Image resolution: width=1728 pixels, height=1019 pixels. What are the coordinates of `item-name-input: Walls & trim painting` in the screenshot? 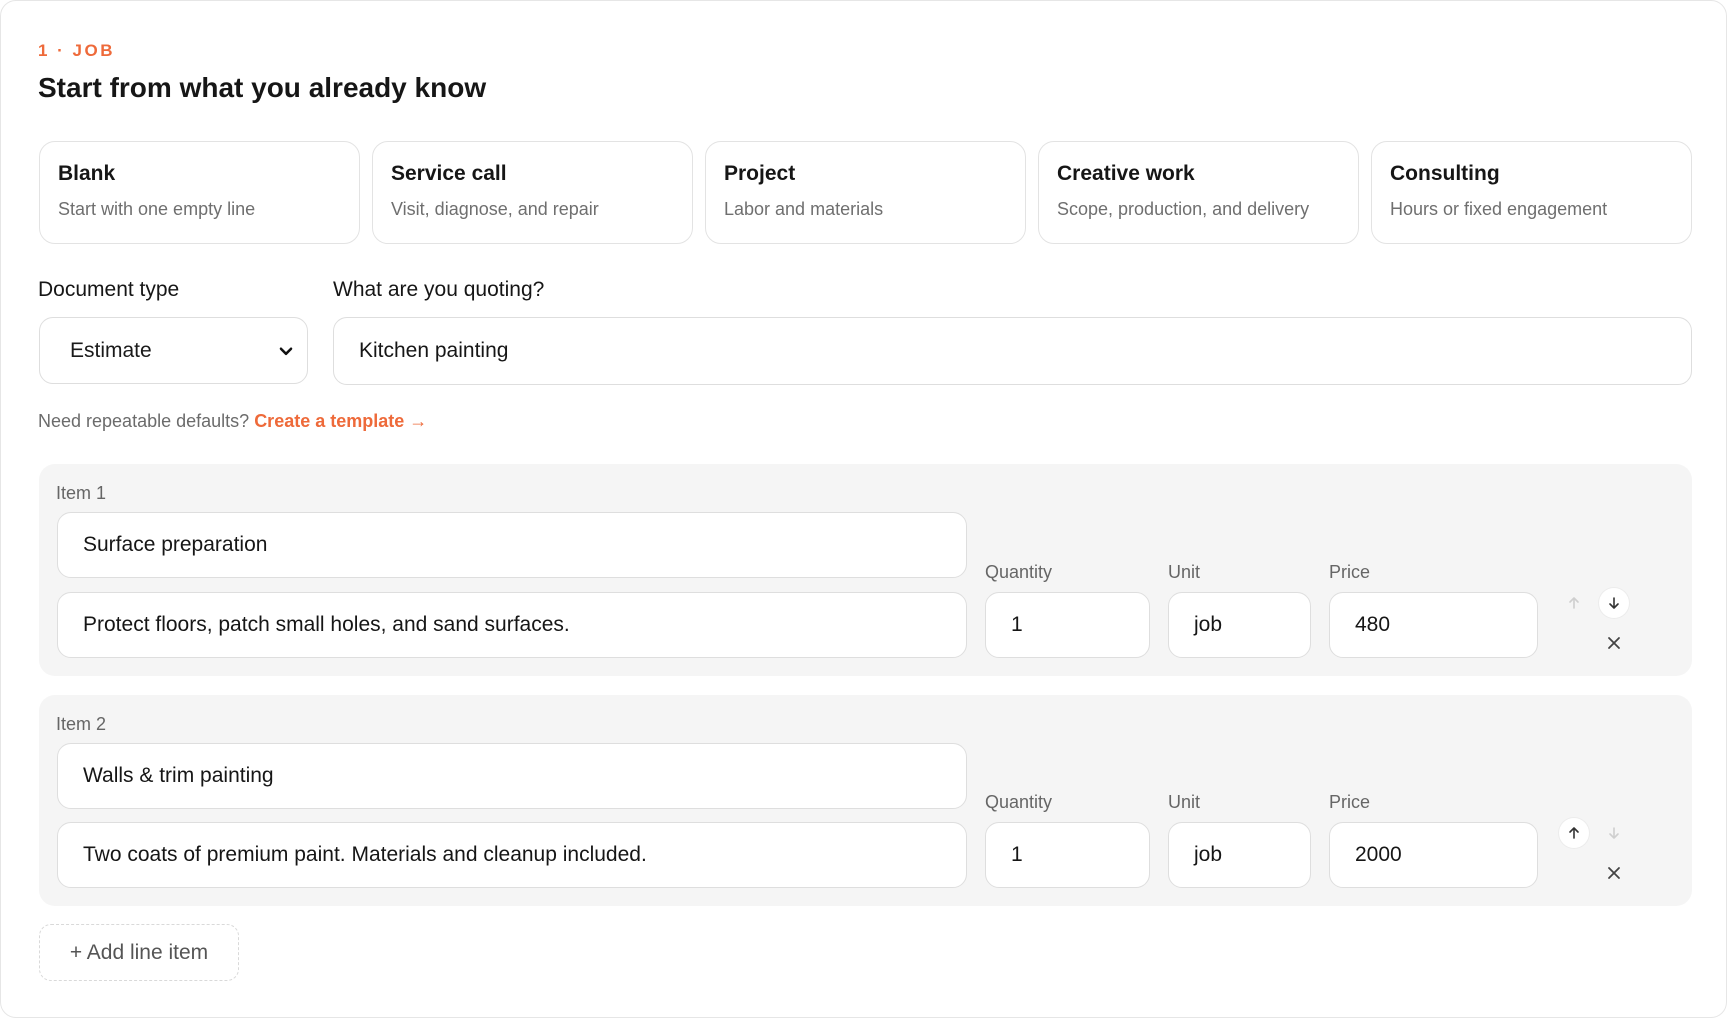 It's located at (512, 776).